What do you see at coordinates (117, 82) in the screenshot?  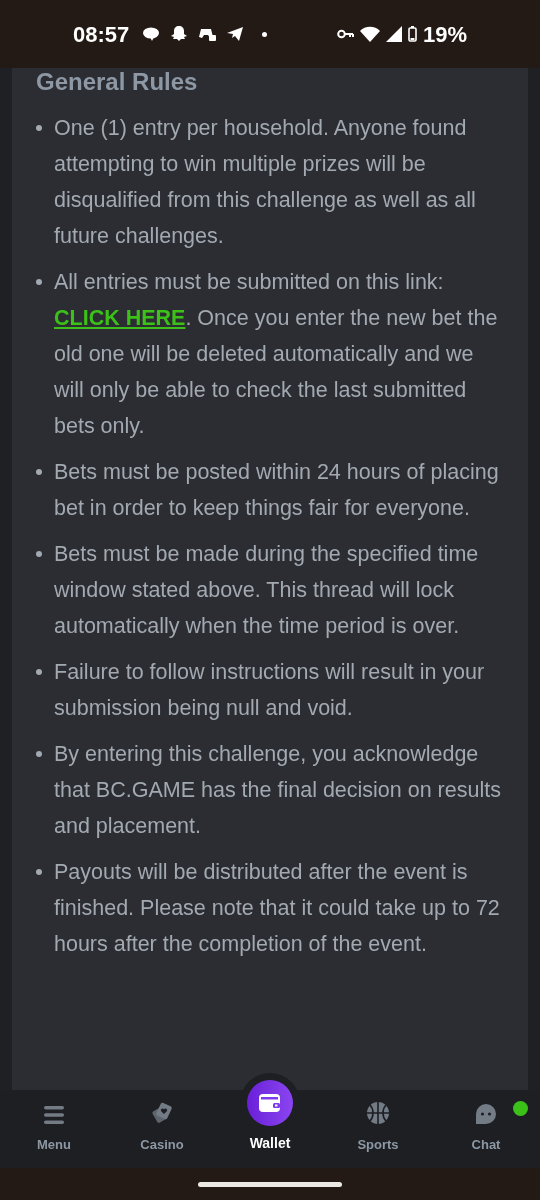 I see `section-title: General Rules` at bounding box center [117, 82].